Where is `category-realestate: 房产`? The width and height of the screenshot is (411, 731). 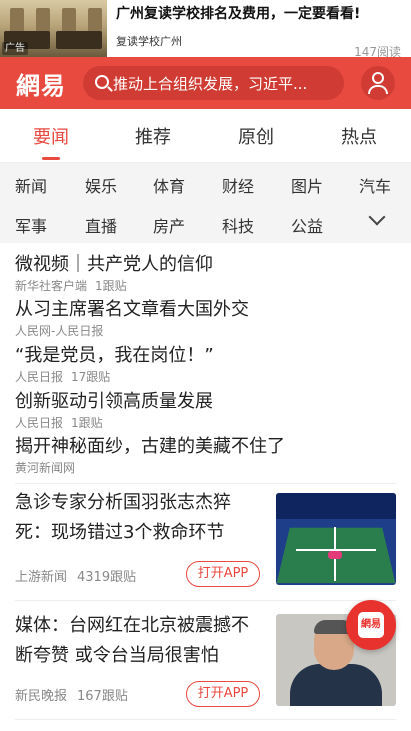
category-realestate: 房产 is located at coordinates (169, 225).